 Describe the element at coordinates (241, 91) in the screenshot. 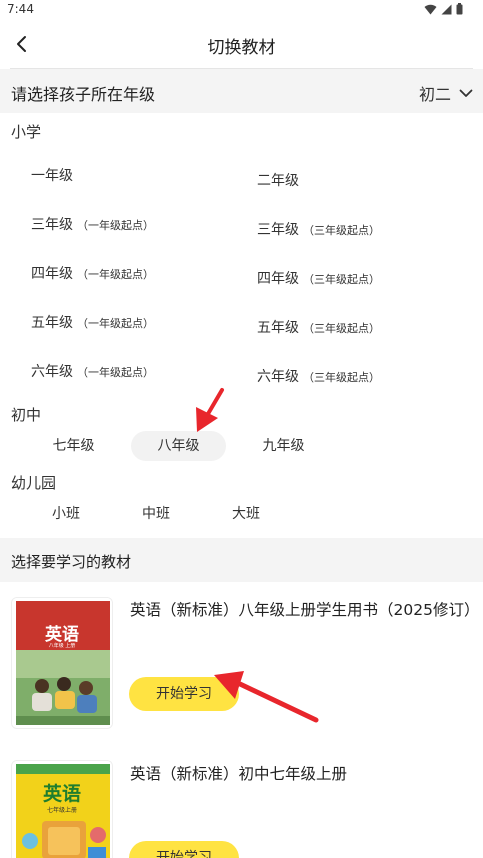

I see `grade-bar: 请选择孩子所在年级 初二` at that location.